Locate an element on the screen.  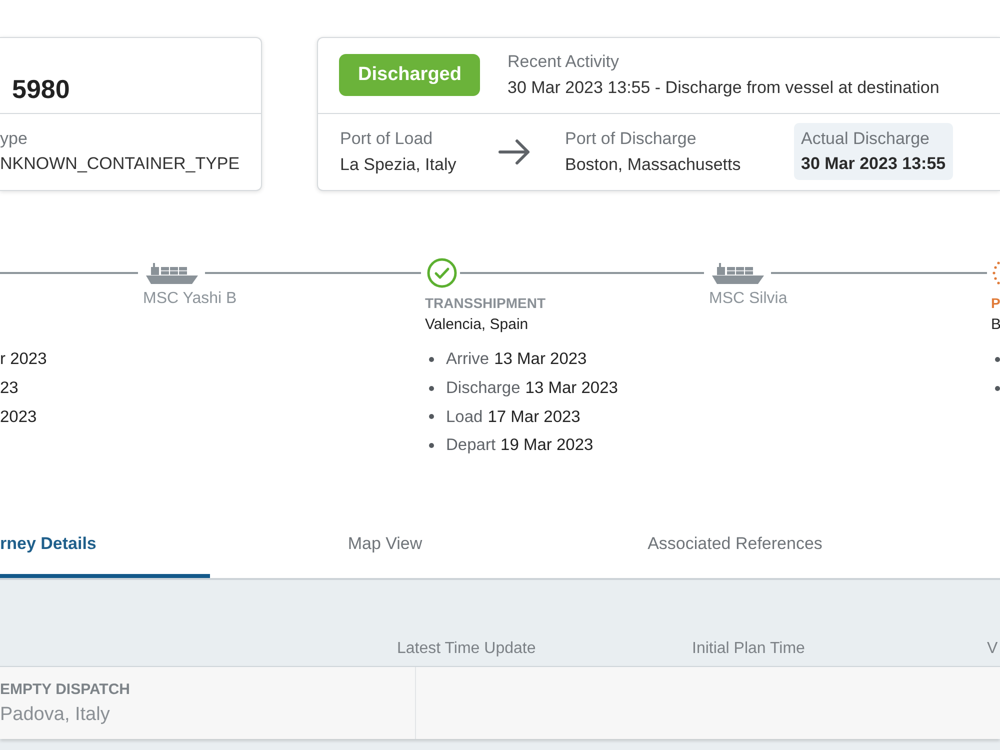
status-badge: Discharged is located at coordinates (409, 75).